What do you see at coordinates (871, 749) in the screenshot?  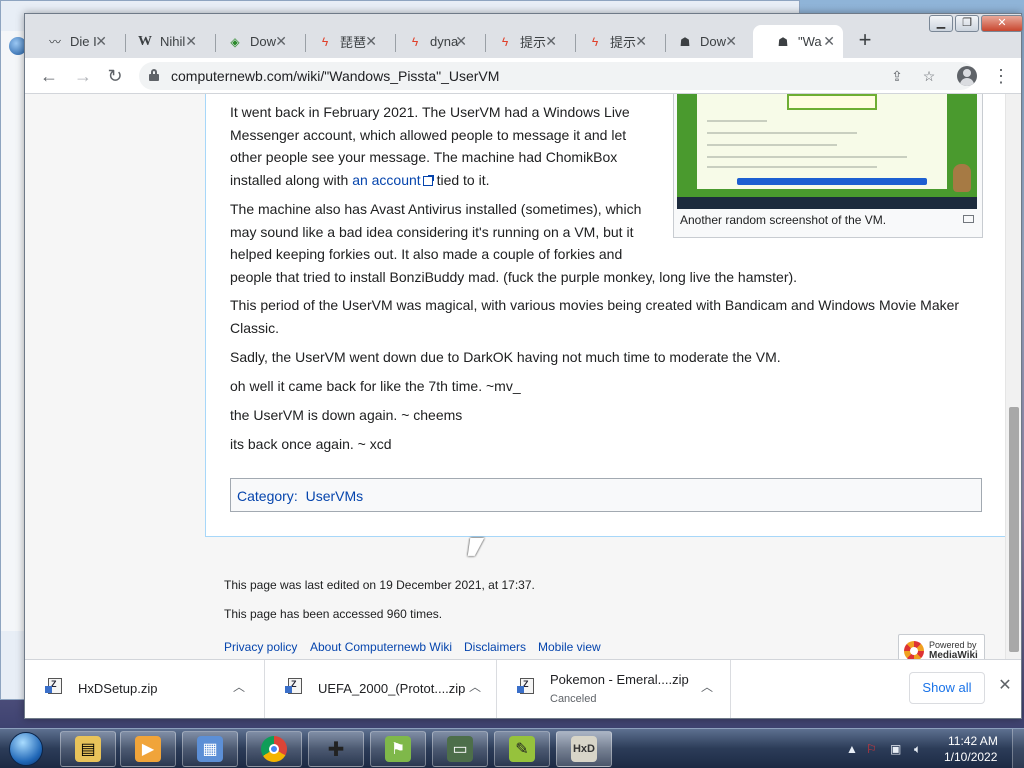 I see `action-center-flag-icon: ⚐` at bounding box center [871, 749].